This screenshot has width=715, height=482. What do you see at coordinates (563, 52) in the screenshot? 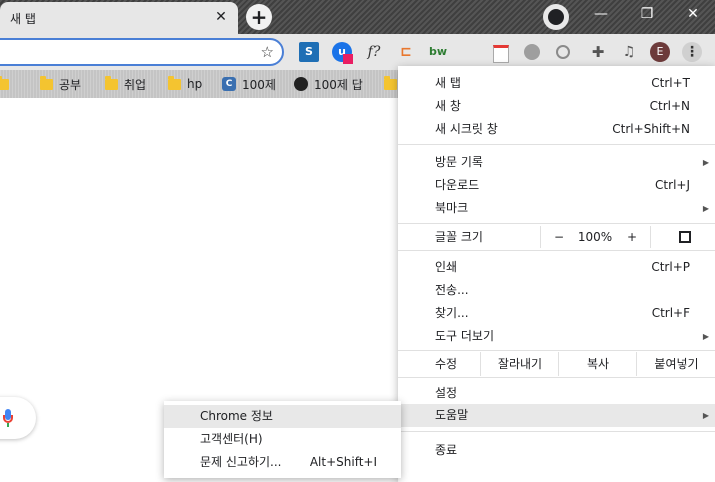
I see `extension-grammar-icon` at bounding box center [563, 52].